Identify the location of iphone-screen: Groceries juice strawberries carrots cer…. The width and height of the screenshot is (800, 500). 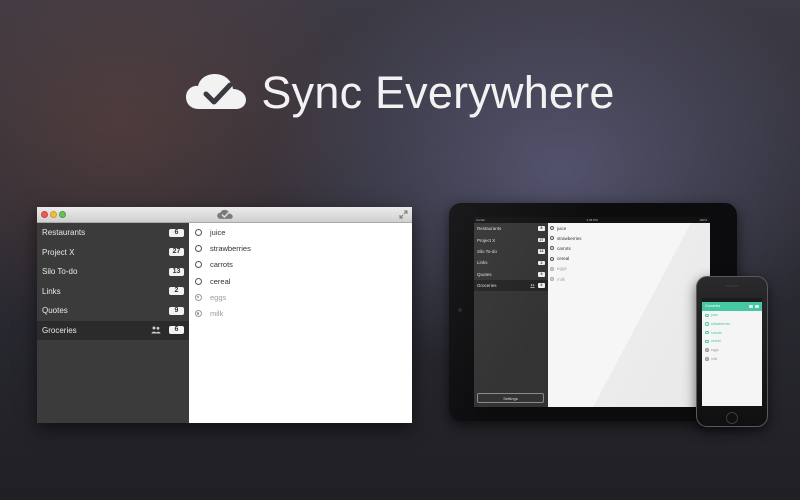
(732, 352).